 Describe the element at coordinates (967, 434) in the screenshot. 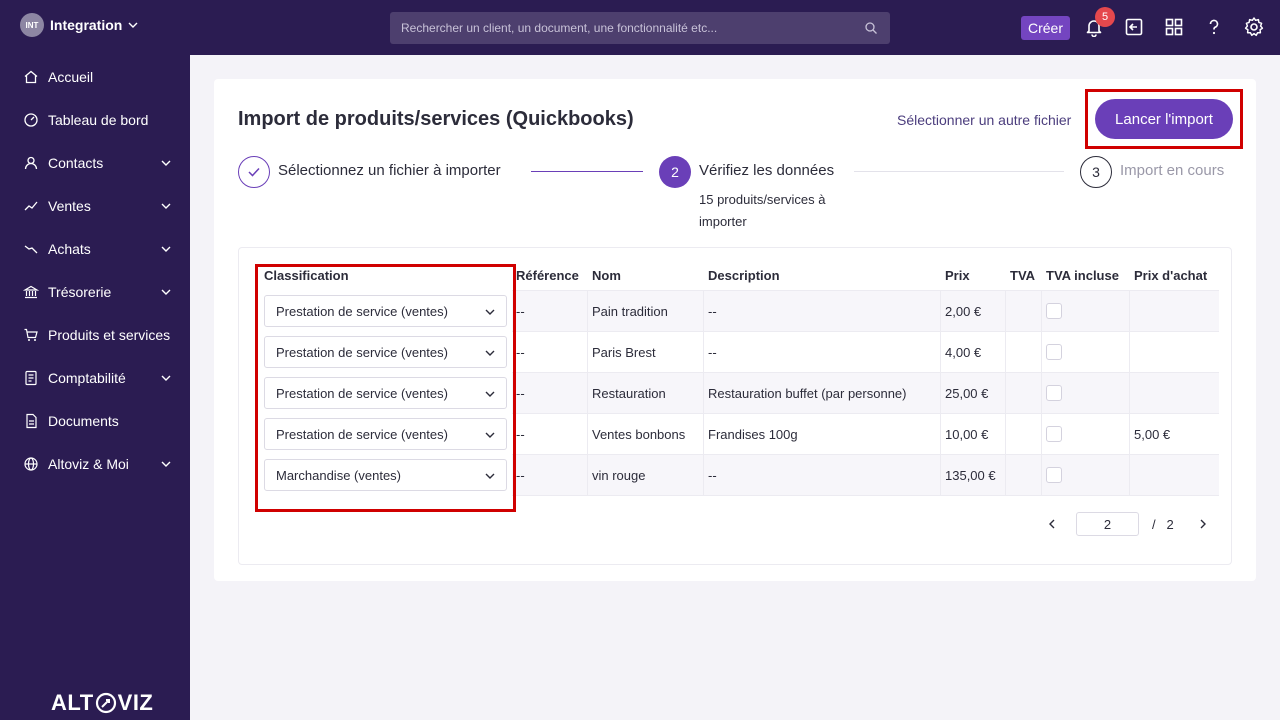

I see `cell-prix: 10,00 €` at that location.